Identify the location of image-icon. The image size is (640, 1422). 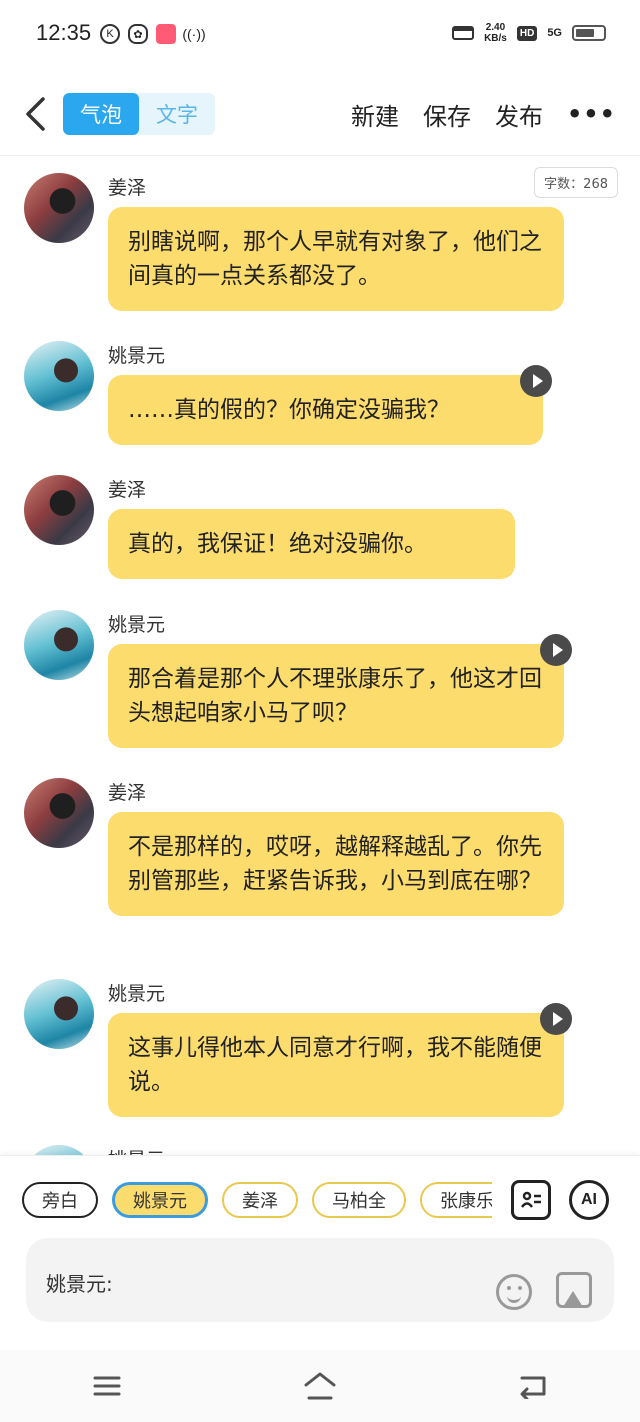
(574, 1290).